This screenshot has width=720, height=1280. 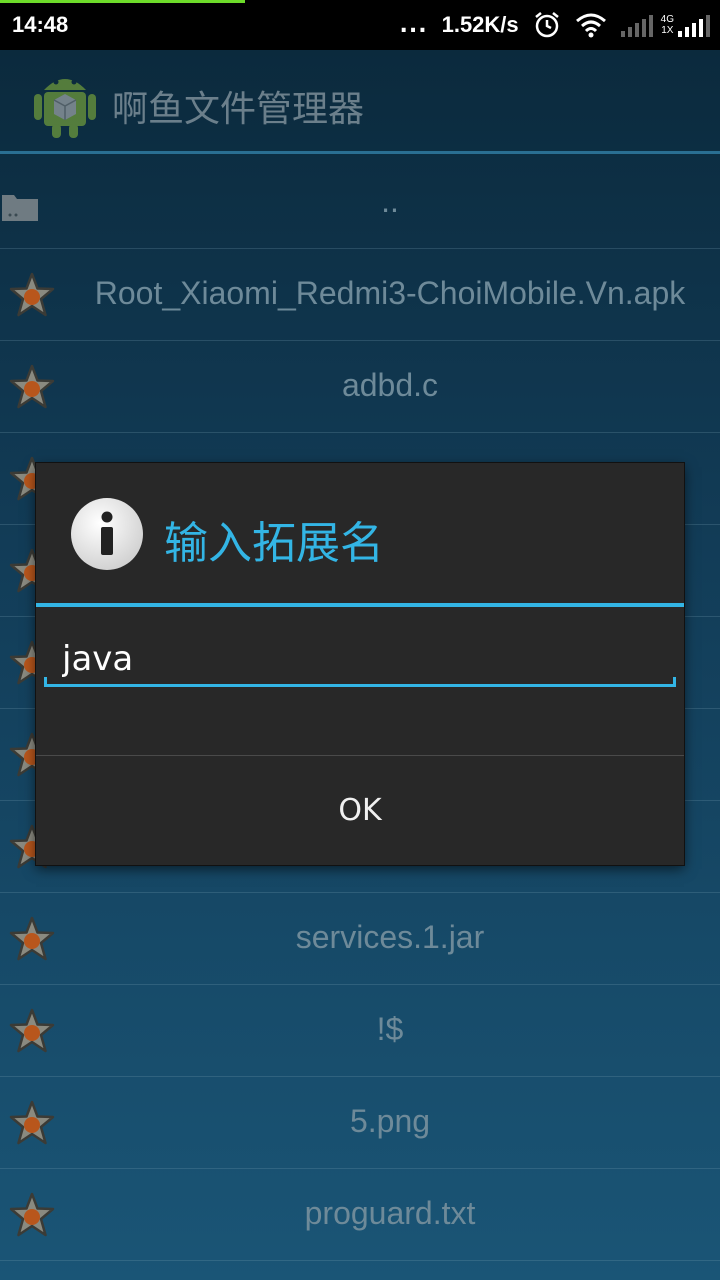 What do you see at coordinates (546, 25) in the screenshot?
I see `alarm-icon` at bounding box center [546, 25].